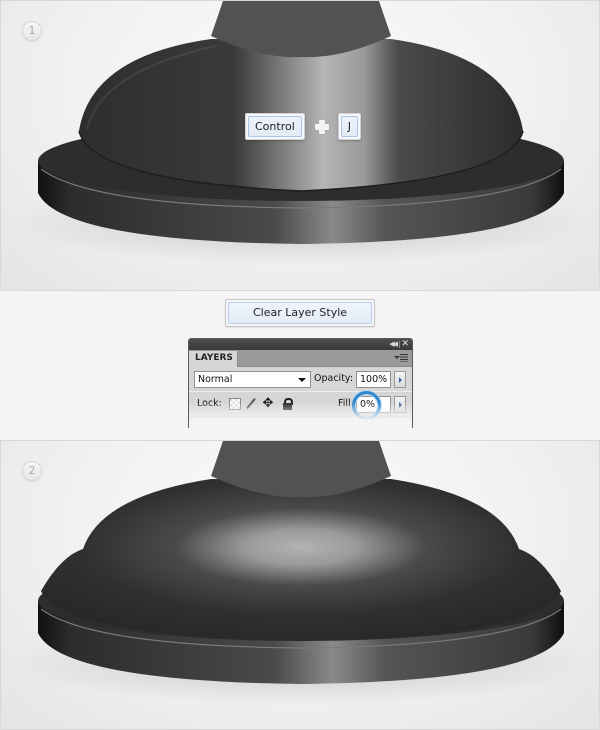 The height and width of the screenshot is (730, 600). What do you see at coordinates (399, 344) in the screenshot?
I see `titlebar-divider` at bounding box center [399, 344].